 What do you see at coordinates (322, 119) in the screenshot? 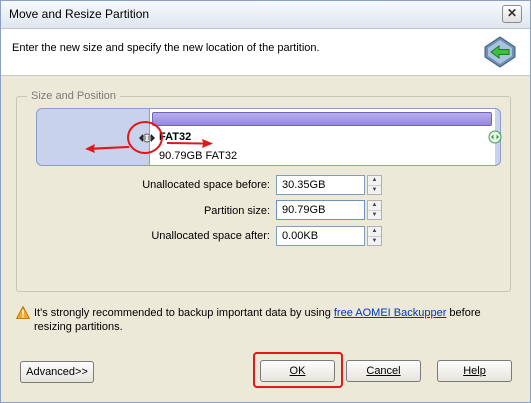
I see `partition-strip` at bounding box center [322, 119].